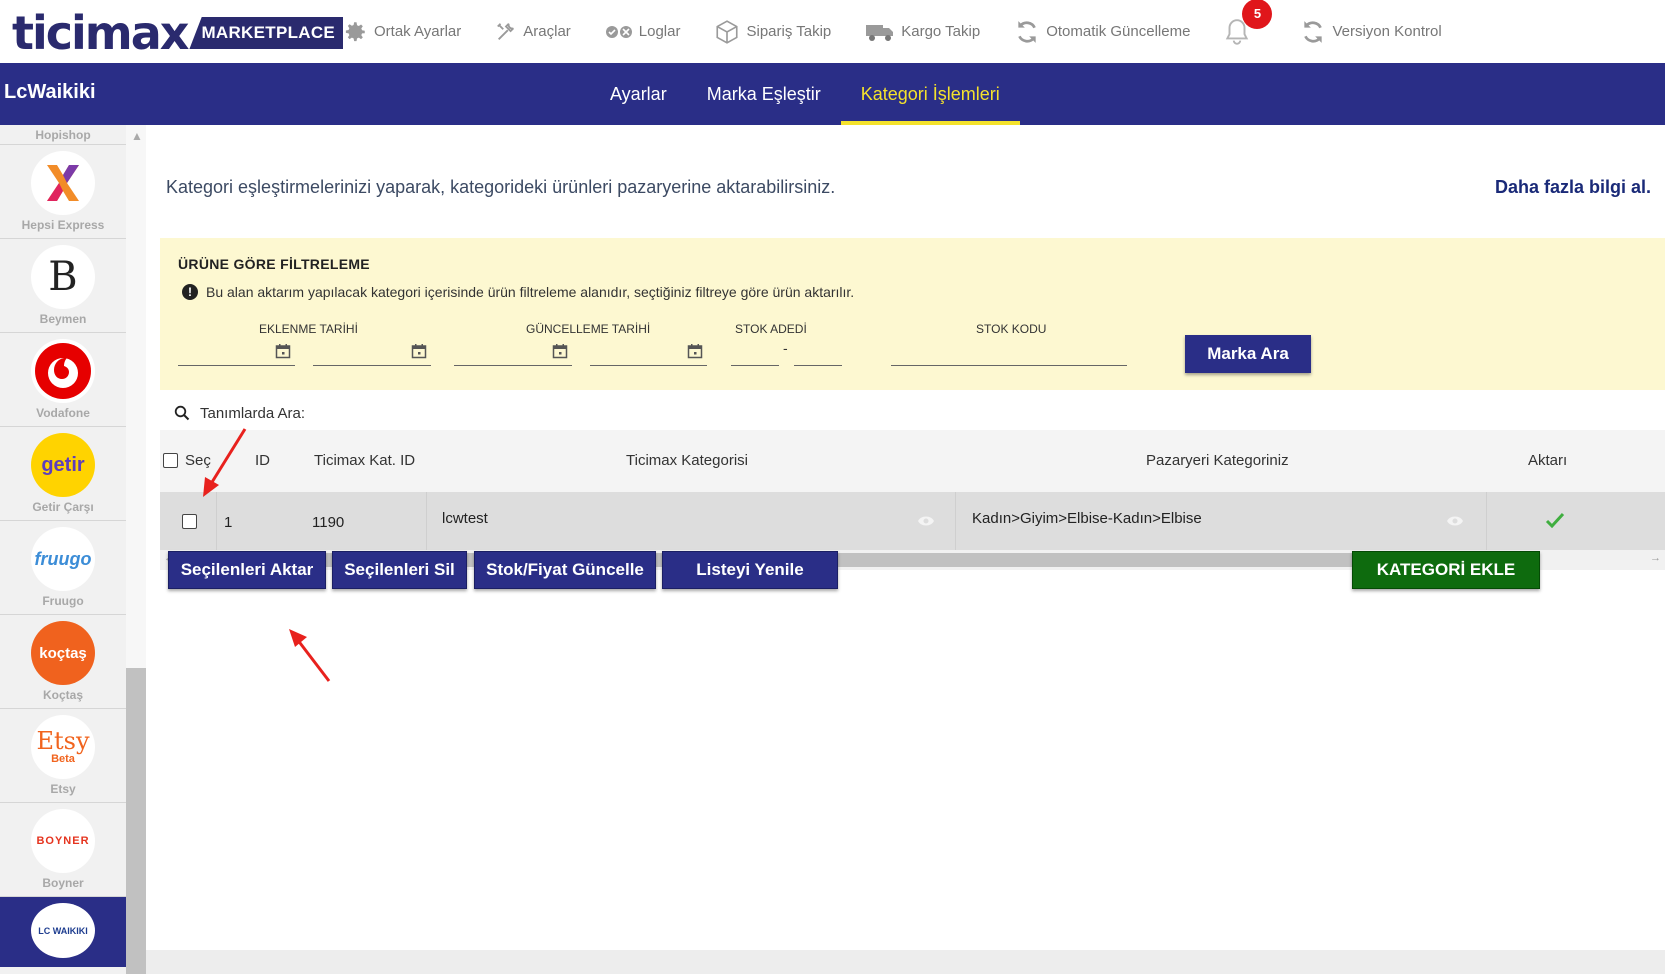  I want to click on gear-icon, so click(355, 31).